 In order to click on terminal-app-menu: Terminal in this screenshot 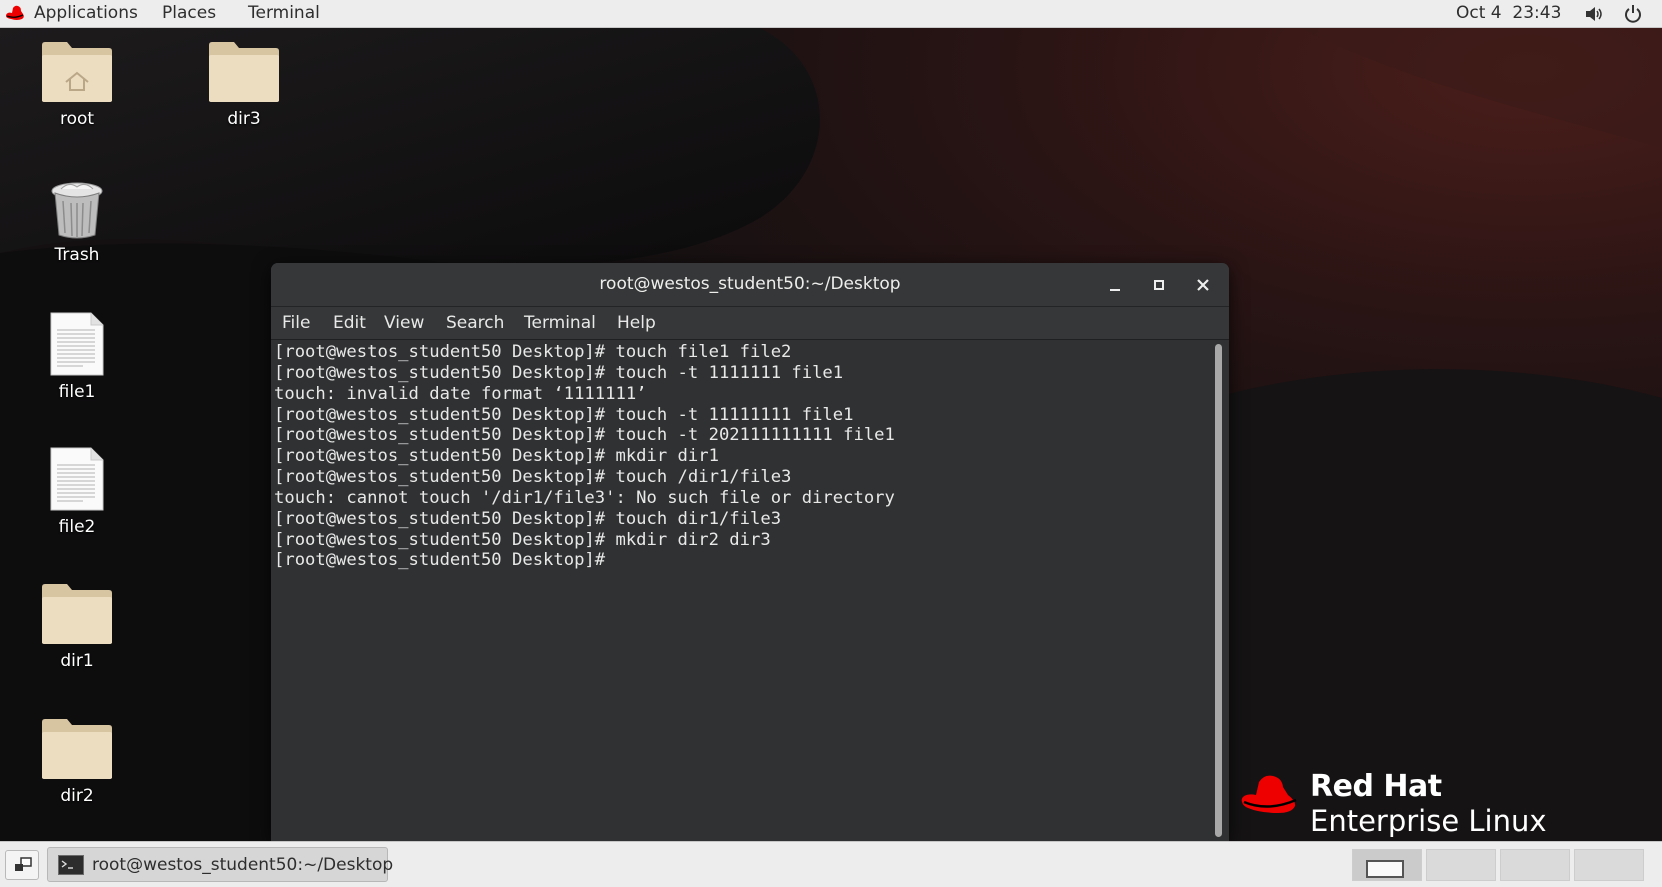, I will do `click(284, 13)`.